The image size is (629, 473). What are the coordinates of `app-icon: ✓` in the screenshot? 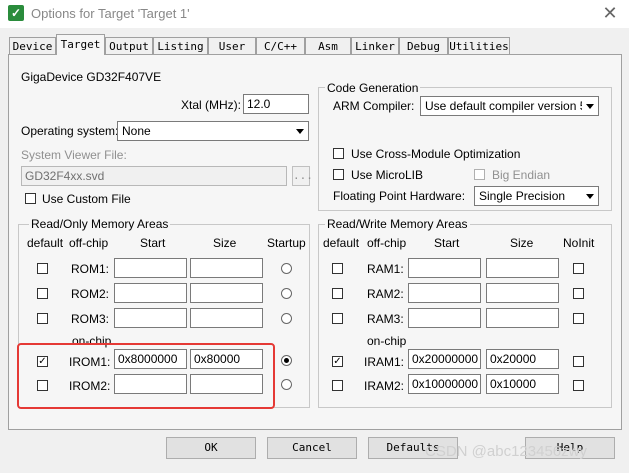 It's located at (16, 13).